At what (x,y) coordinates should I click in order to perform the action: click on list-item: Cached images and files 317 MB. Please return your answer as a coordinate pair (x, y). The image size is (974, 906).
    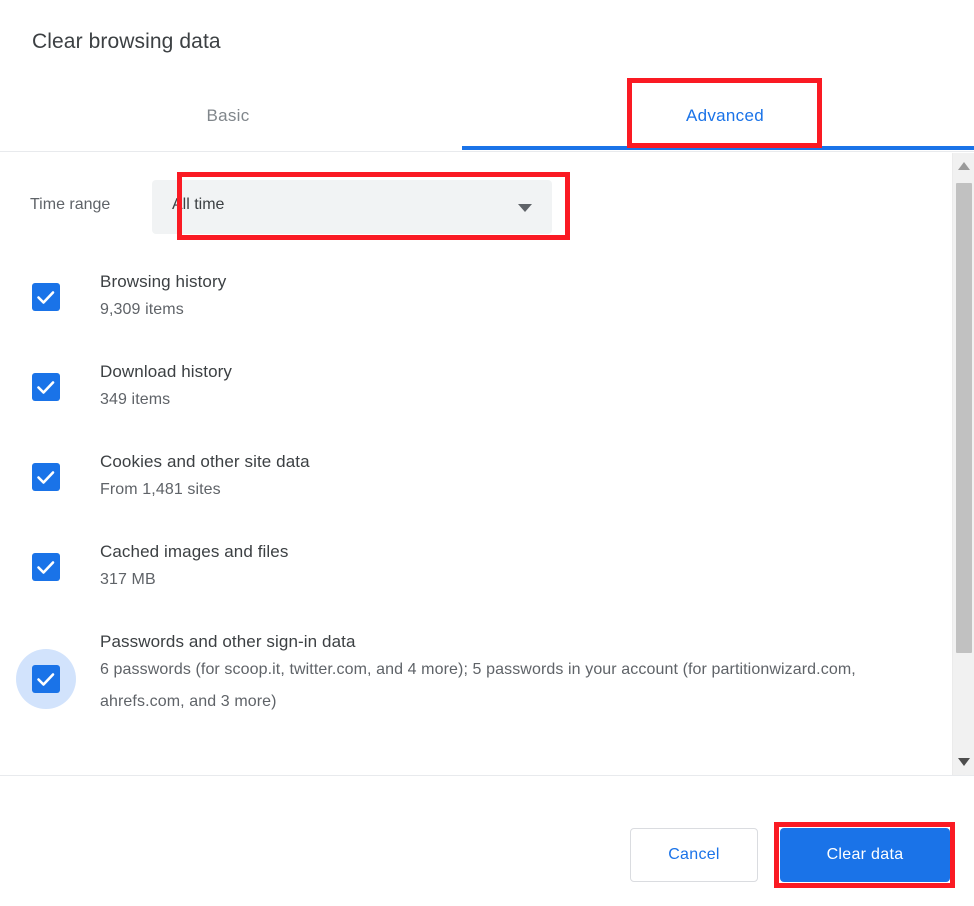
    Looking at the image, I should click on (470, 574).